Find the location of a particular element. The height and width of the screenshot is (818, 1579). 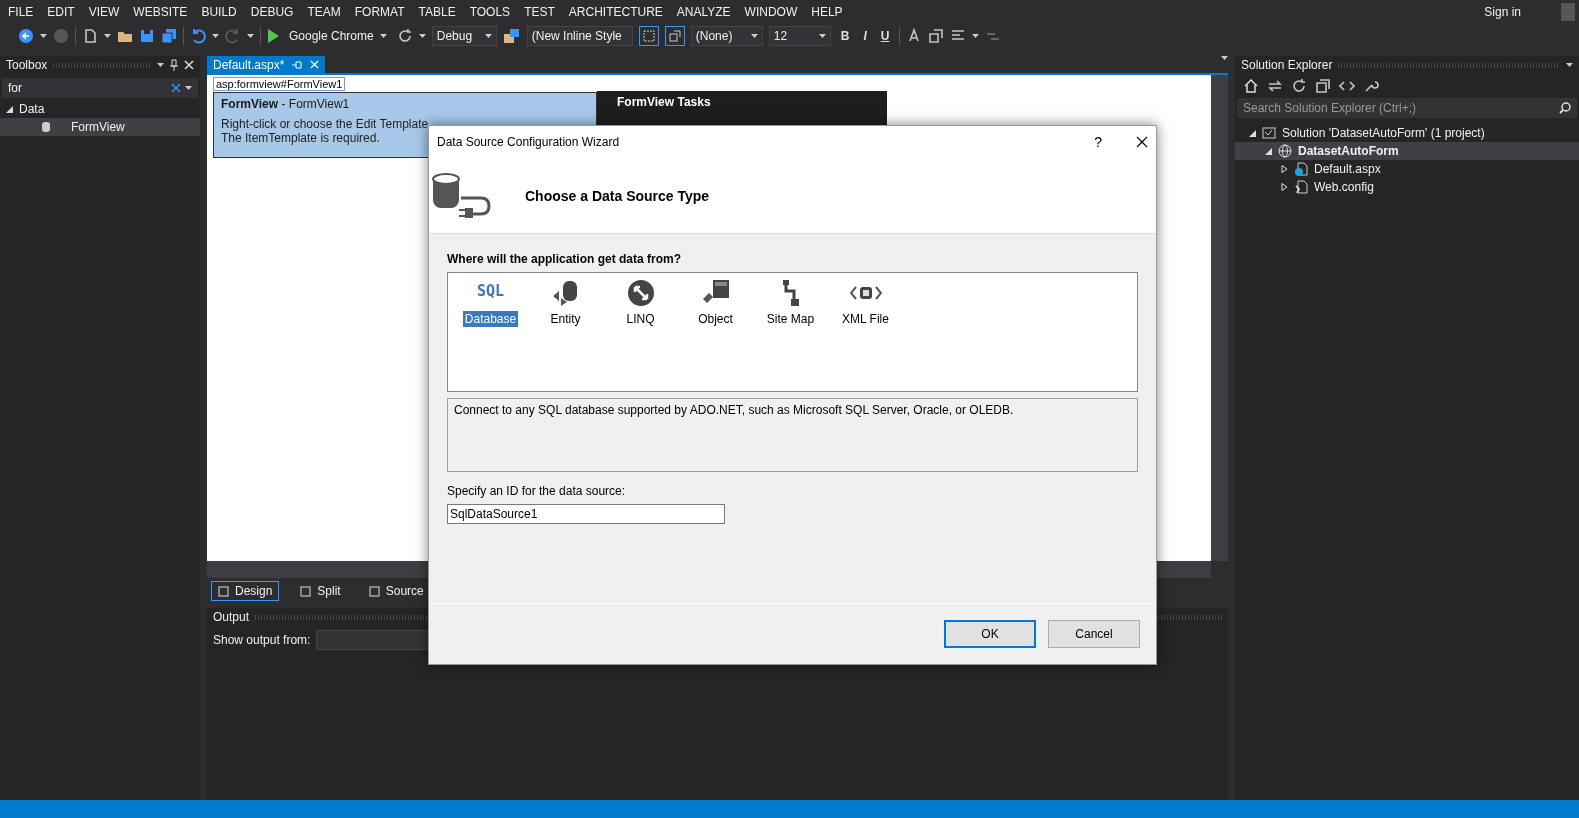

tree-item: Solution 'DatasetAutoForm' (1 project) is located at coordinates (1407, 133).